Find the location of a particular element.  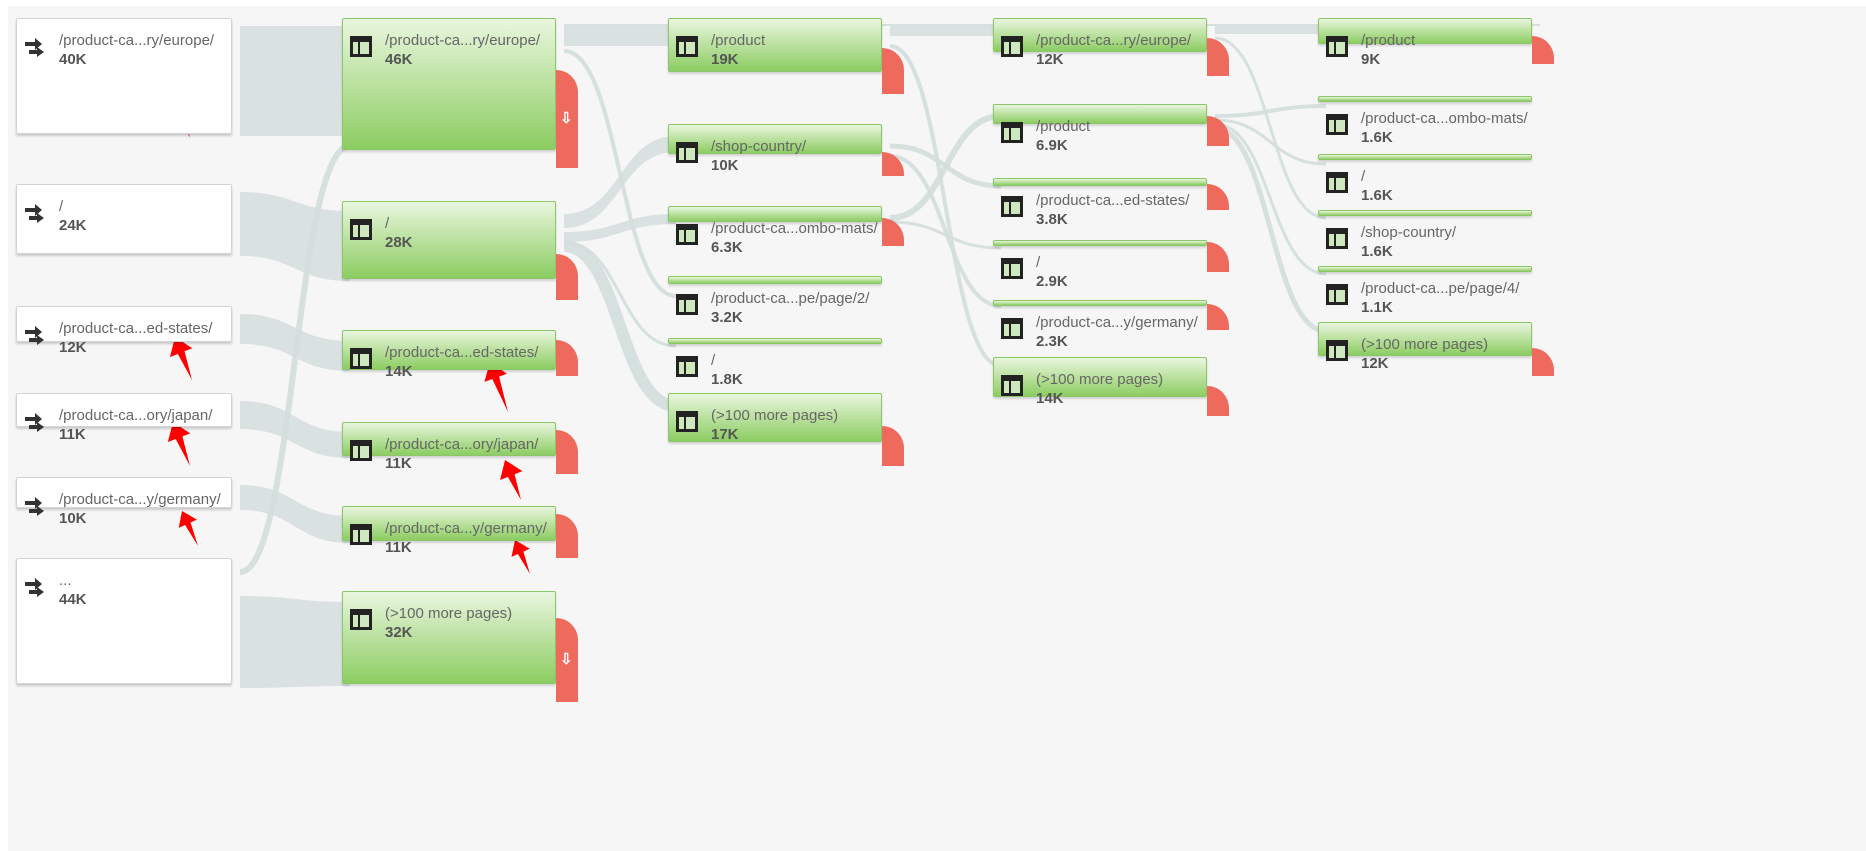

step1-node-2: /product-ca...ed-states/14K is located at coordinates (449, 355).